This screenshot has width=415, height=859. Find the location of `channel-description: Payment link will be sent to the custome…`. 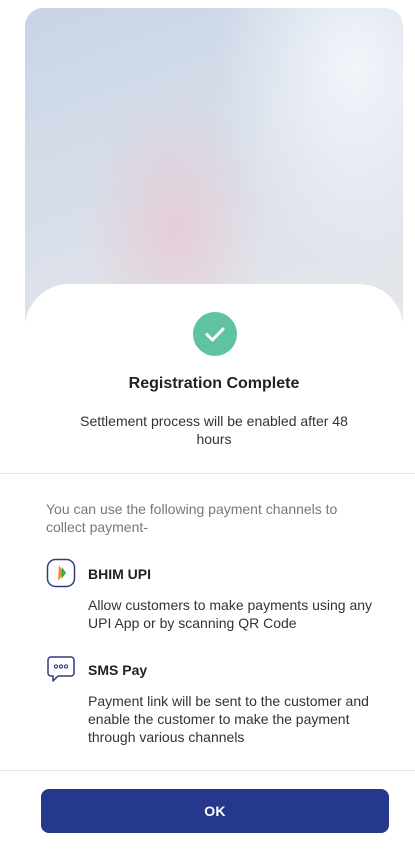

channel-description: Payment link will be sent to the custome… is located at coordinates (228, 719).